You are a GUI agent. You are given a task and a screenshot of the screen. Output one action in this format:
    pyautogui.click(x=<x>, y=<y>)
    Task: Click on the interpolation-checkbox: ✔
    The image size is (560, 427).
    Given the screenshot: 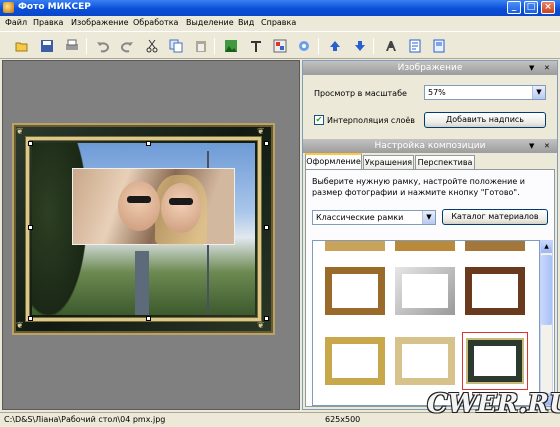 What is the action you would take?
    pyautogui.click(x=319, y=120)
    